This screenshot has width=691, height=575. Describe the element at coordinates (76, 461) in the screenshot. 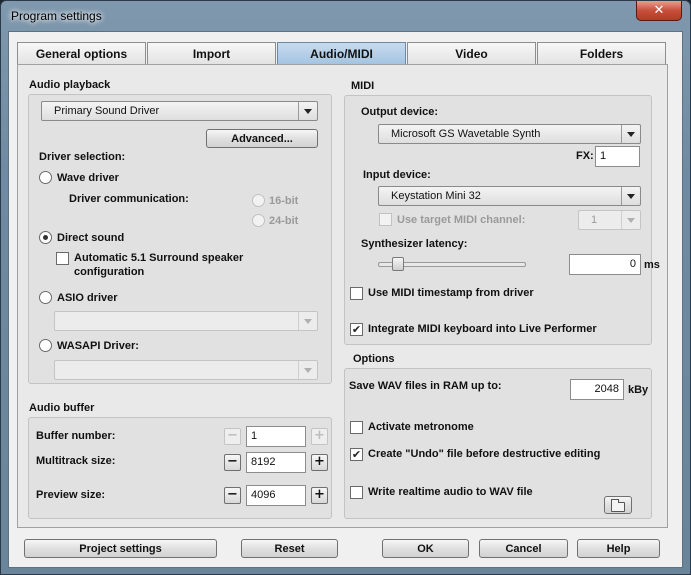

I see `multitrack-size-label: Multitrack size:` at that location.